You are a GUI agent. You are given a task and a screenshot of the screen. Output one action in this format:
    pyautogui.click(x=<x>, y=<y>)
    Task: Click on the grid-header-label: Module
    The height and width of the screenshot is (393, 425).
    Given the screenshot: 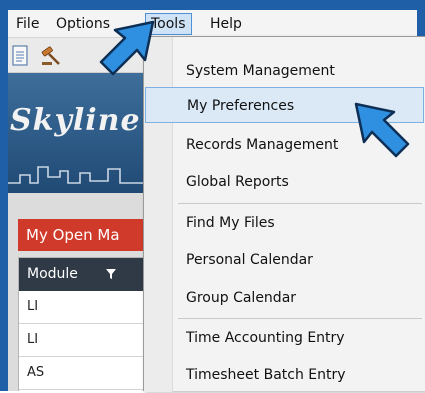 What is the action you would take?
    pyautogui.click(x=52, y=274)
    